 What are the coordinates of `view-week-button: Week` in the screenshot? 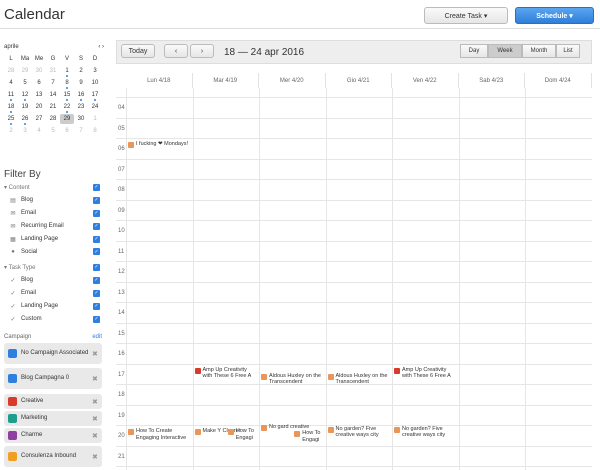 It's located at (505, 51).